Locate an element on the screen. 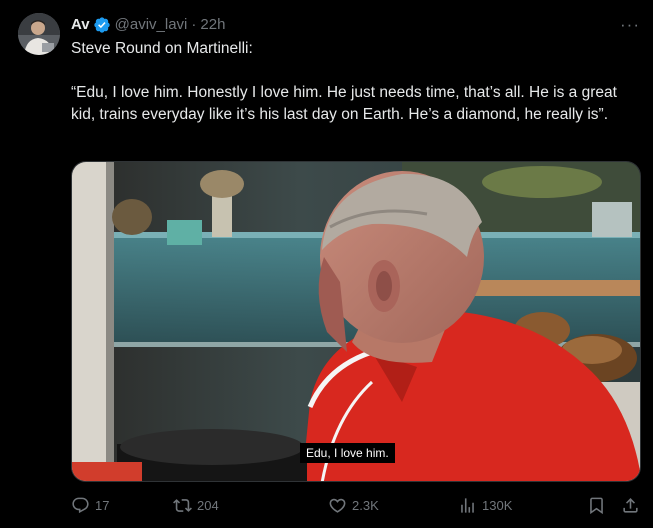 The height and width of the screenshot is (528, 653). share-button is located at coordinates (630, 505).